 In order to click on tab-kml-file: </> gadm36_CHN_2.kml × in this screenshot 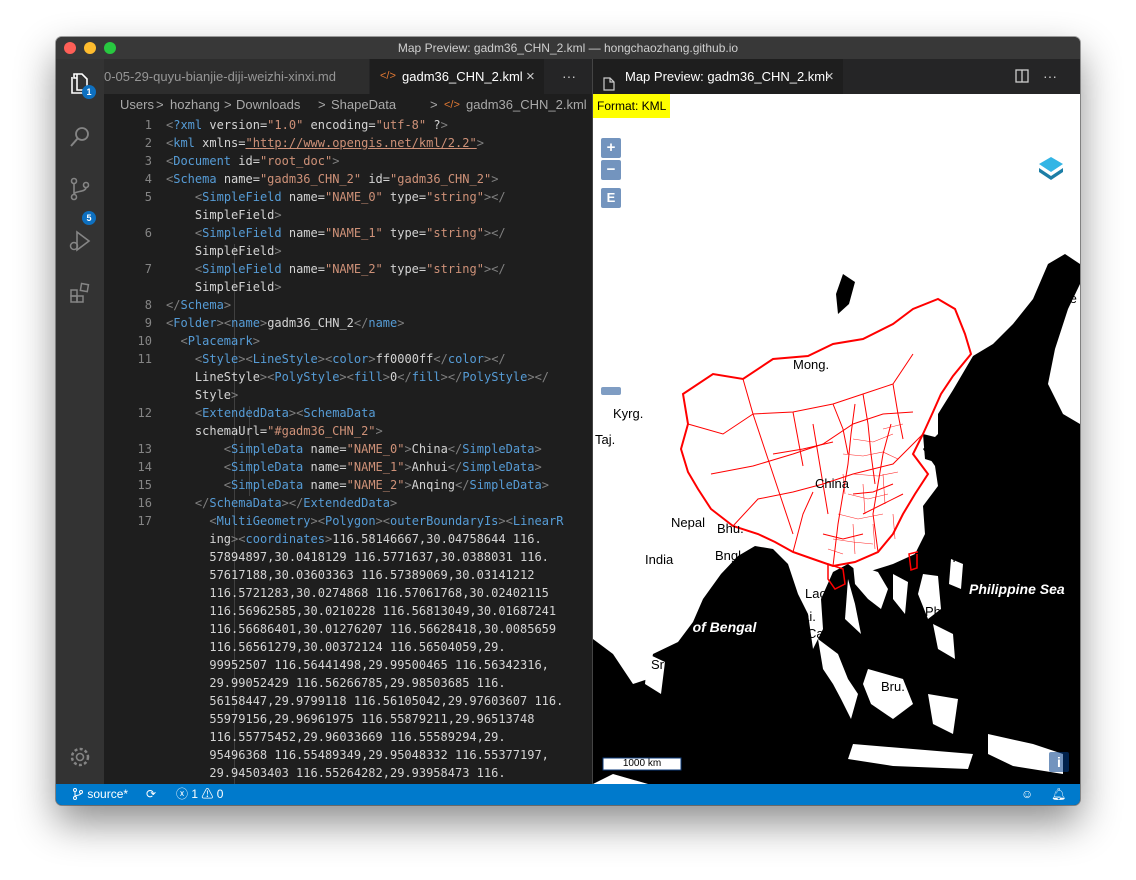, I will do `click(457, 76)`.